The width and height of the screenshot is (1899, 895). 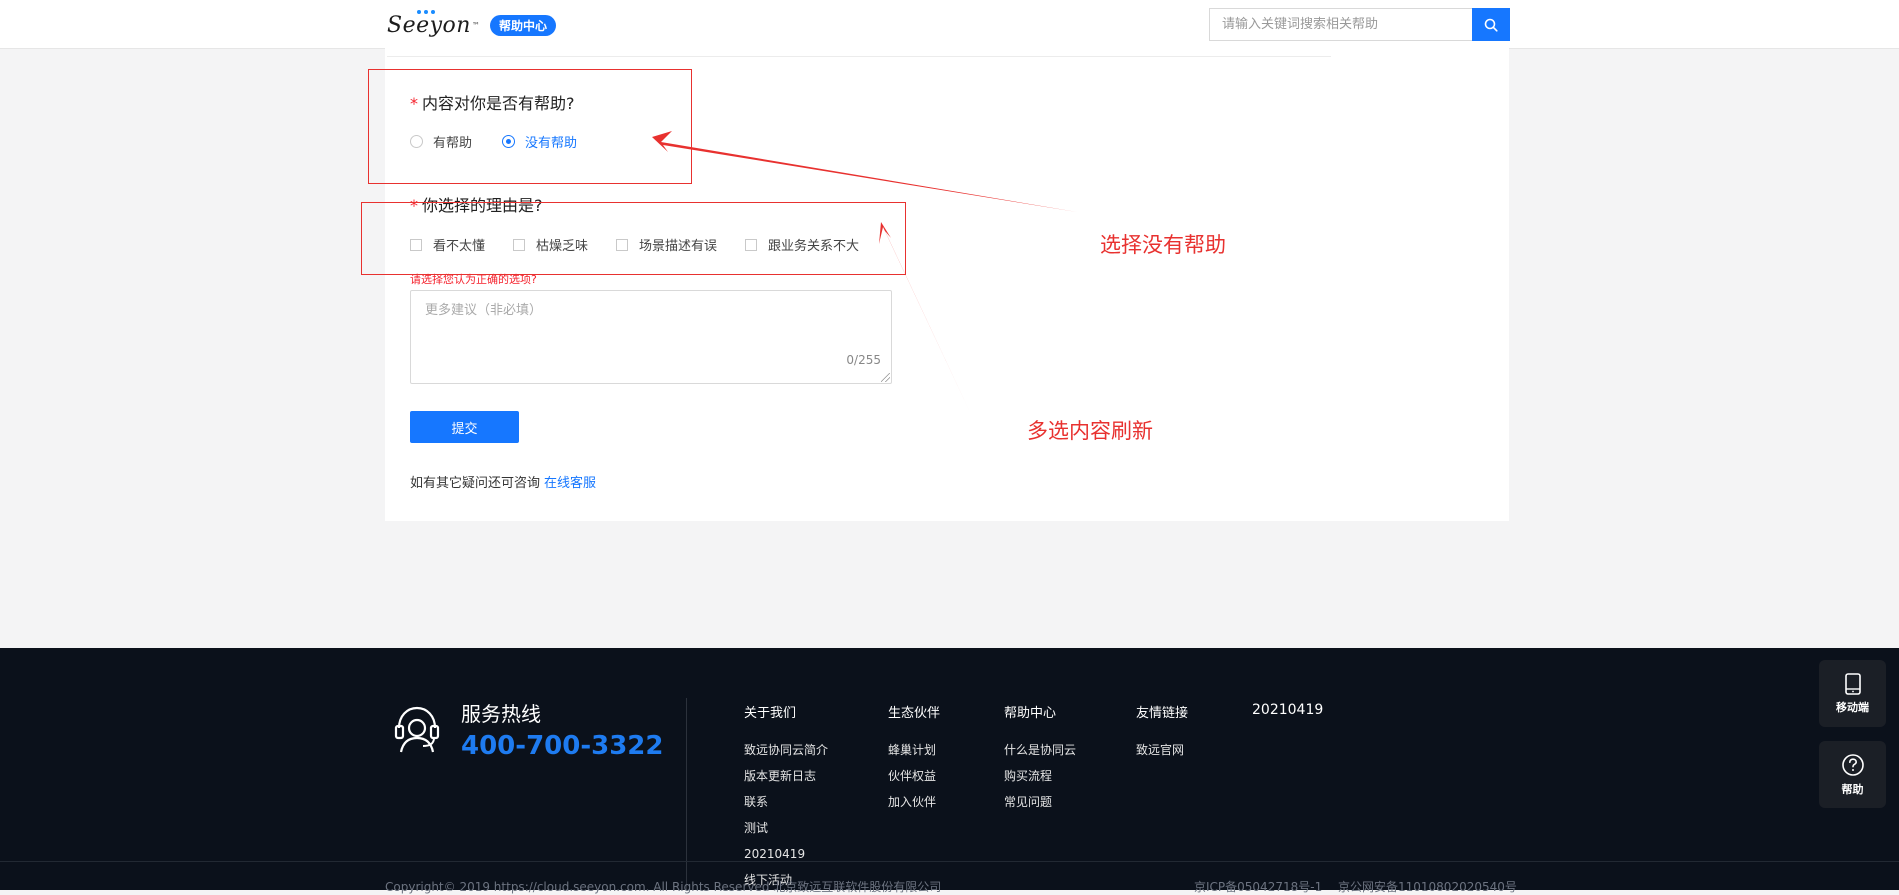 I want to click on footer-col-extra: 20210419, so click(x=1287, y=718).